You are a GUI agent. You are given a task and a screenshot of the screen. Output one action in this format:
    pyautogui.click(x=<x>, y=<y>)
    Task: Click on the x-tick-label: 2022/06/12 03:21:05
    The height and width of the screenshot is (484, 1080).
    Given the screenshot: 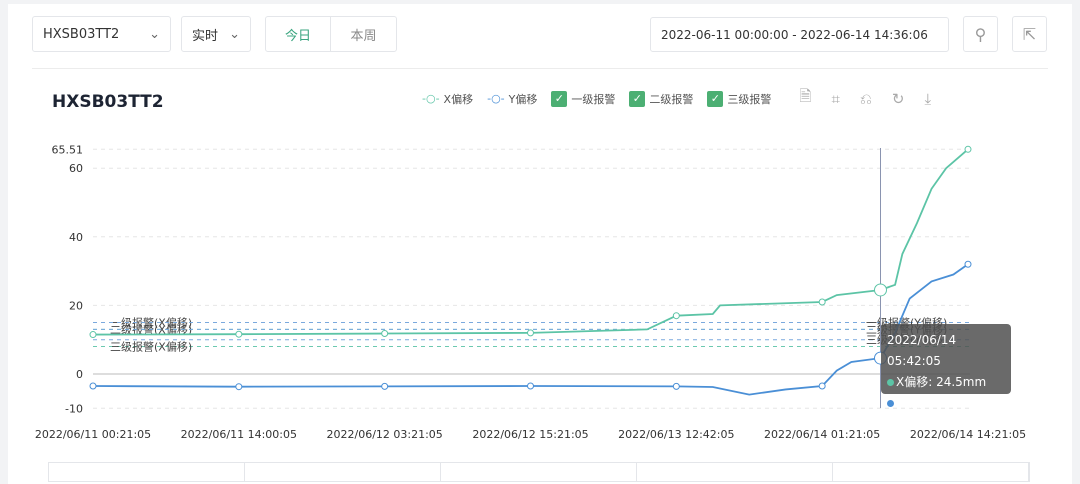 What is the action you would take?
    pyautogui.click(x=385, y=434)
    